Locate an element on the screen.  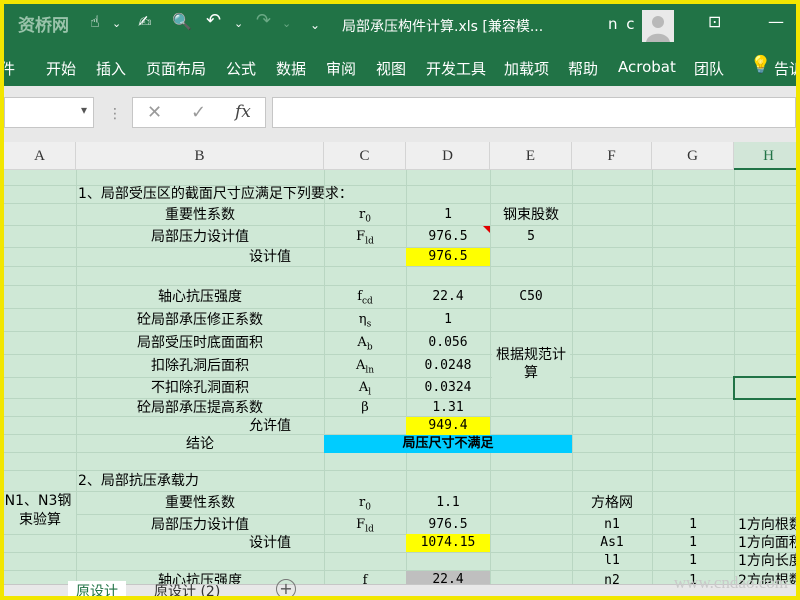
tab-help: 帮助 is located at coordinates (583, 68).